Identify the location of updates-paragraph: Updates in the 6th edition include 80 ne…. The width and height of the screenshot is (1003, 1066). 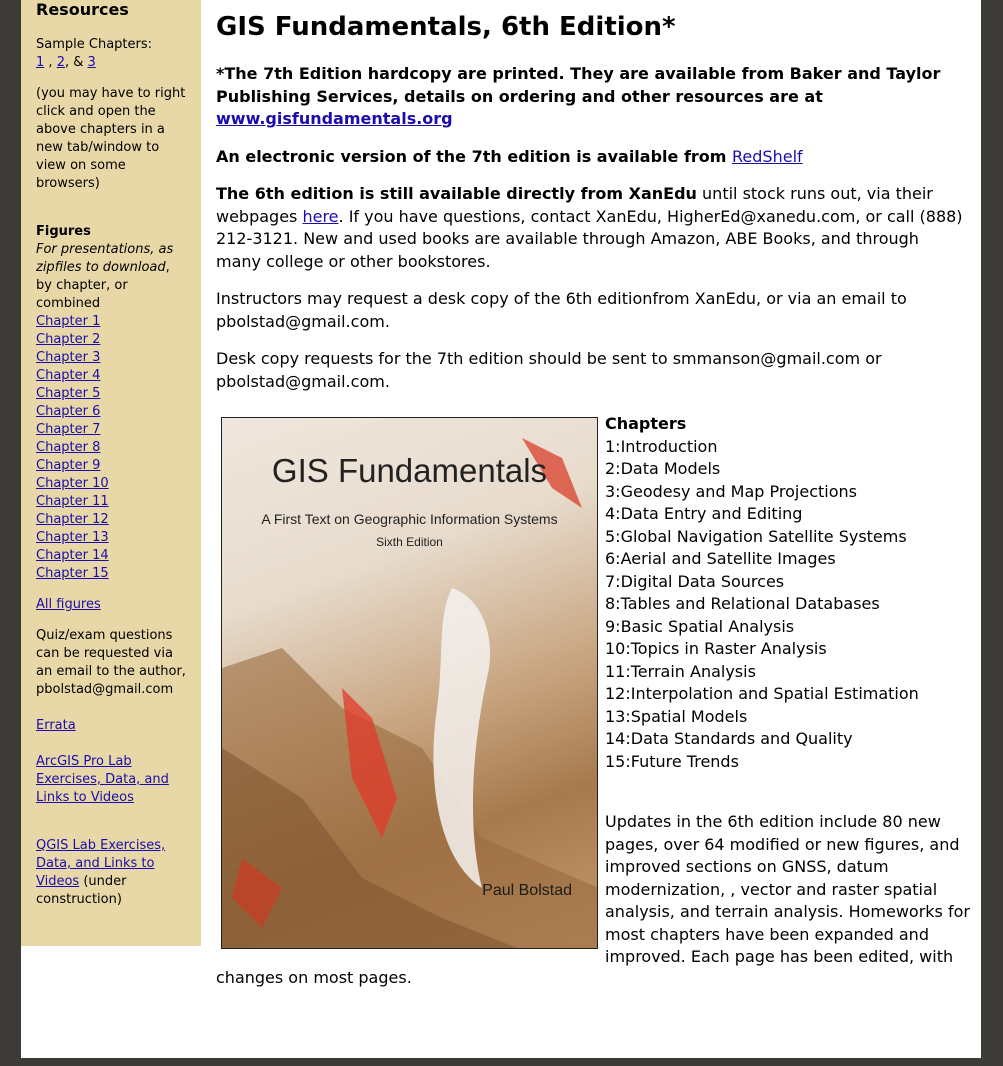
(787, 889).